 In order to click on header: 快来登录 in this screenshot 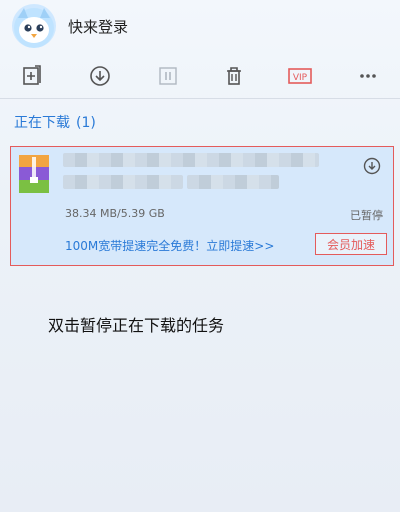, I will do `click(200, 27)`.